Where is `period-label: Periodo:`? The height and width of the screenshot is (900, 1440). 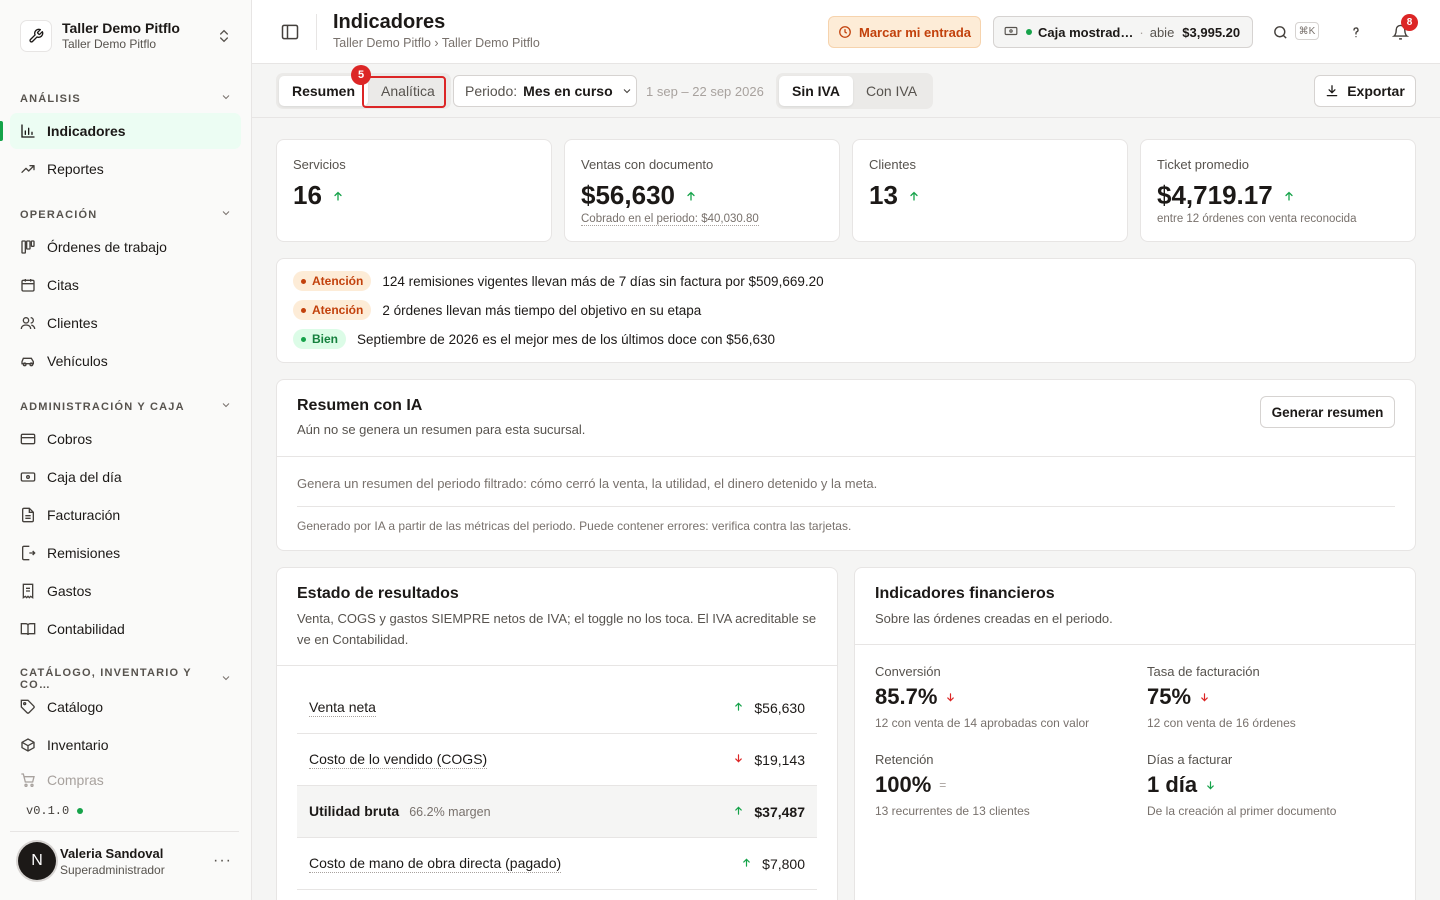 period-label: Periodo: is located at coordinates (491, 91).